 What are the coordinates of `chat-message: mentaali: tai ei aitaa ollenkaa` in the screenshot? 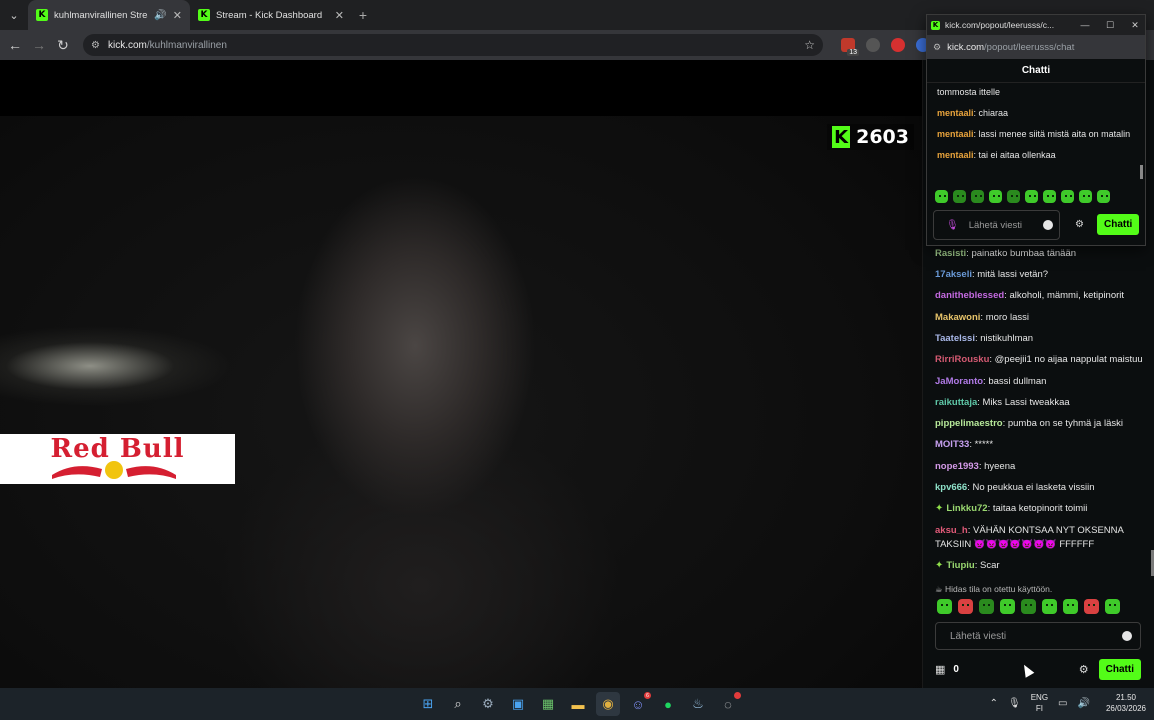 It's located at (996, 155).